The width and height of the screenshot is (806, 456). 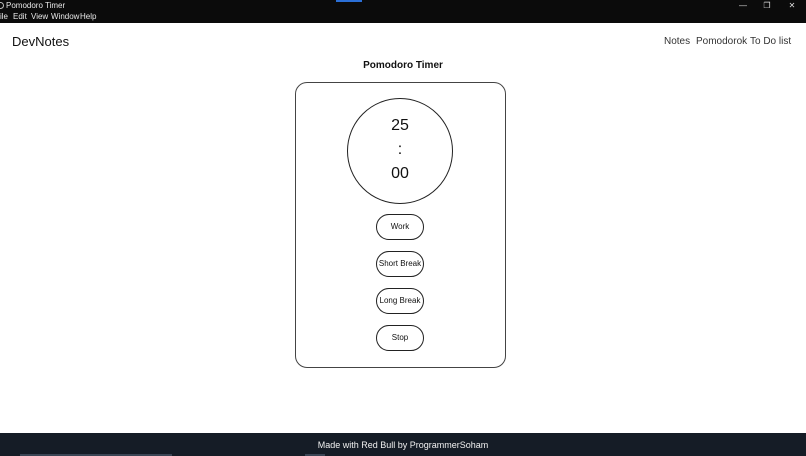 What do you see at coordinates (40, 41) in the screenshot?
I see `brand-logo: DevNotes` at bounding box center [40, 41].